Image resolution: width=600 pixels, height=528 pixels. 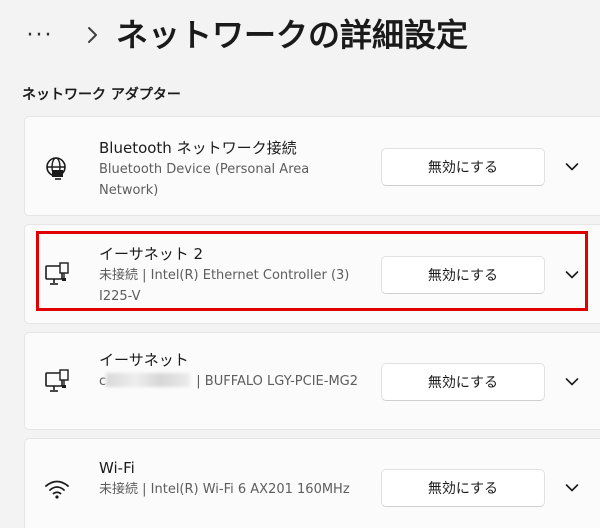 What do you see at coordinates (204, 180) in the screenshot?
I see `adapter-description: Bluetooth Device (Personal Area Network)` at bounding box center [204, 180].